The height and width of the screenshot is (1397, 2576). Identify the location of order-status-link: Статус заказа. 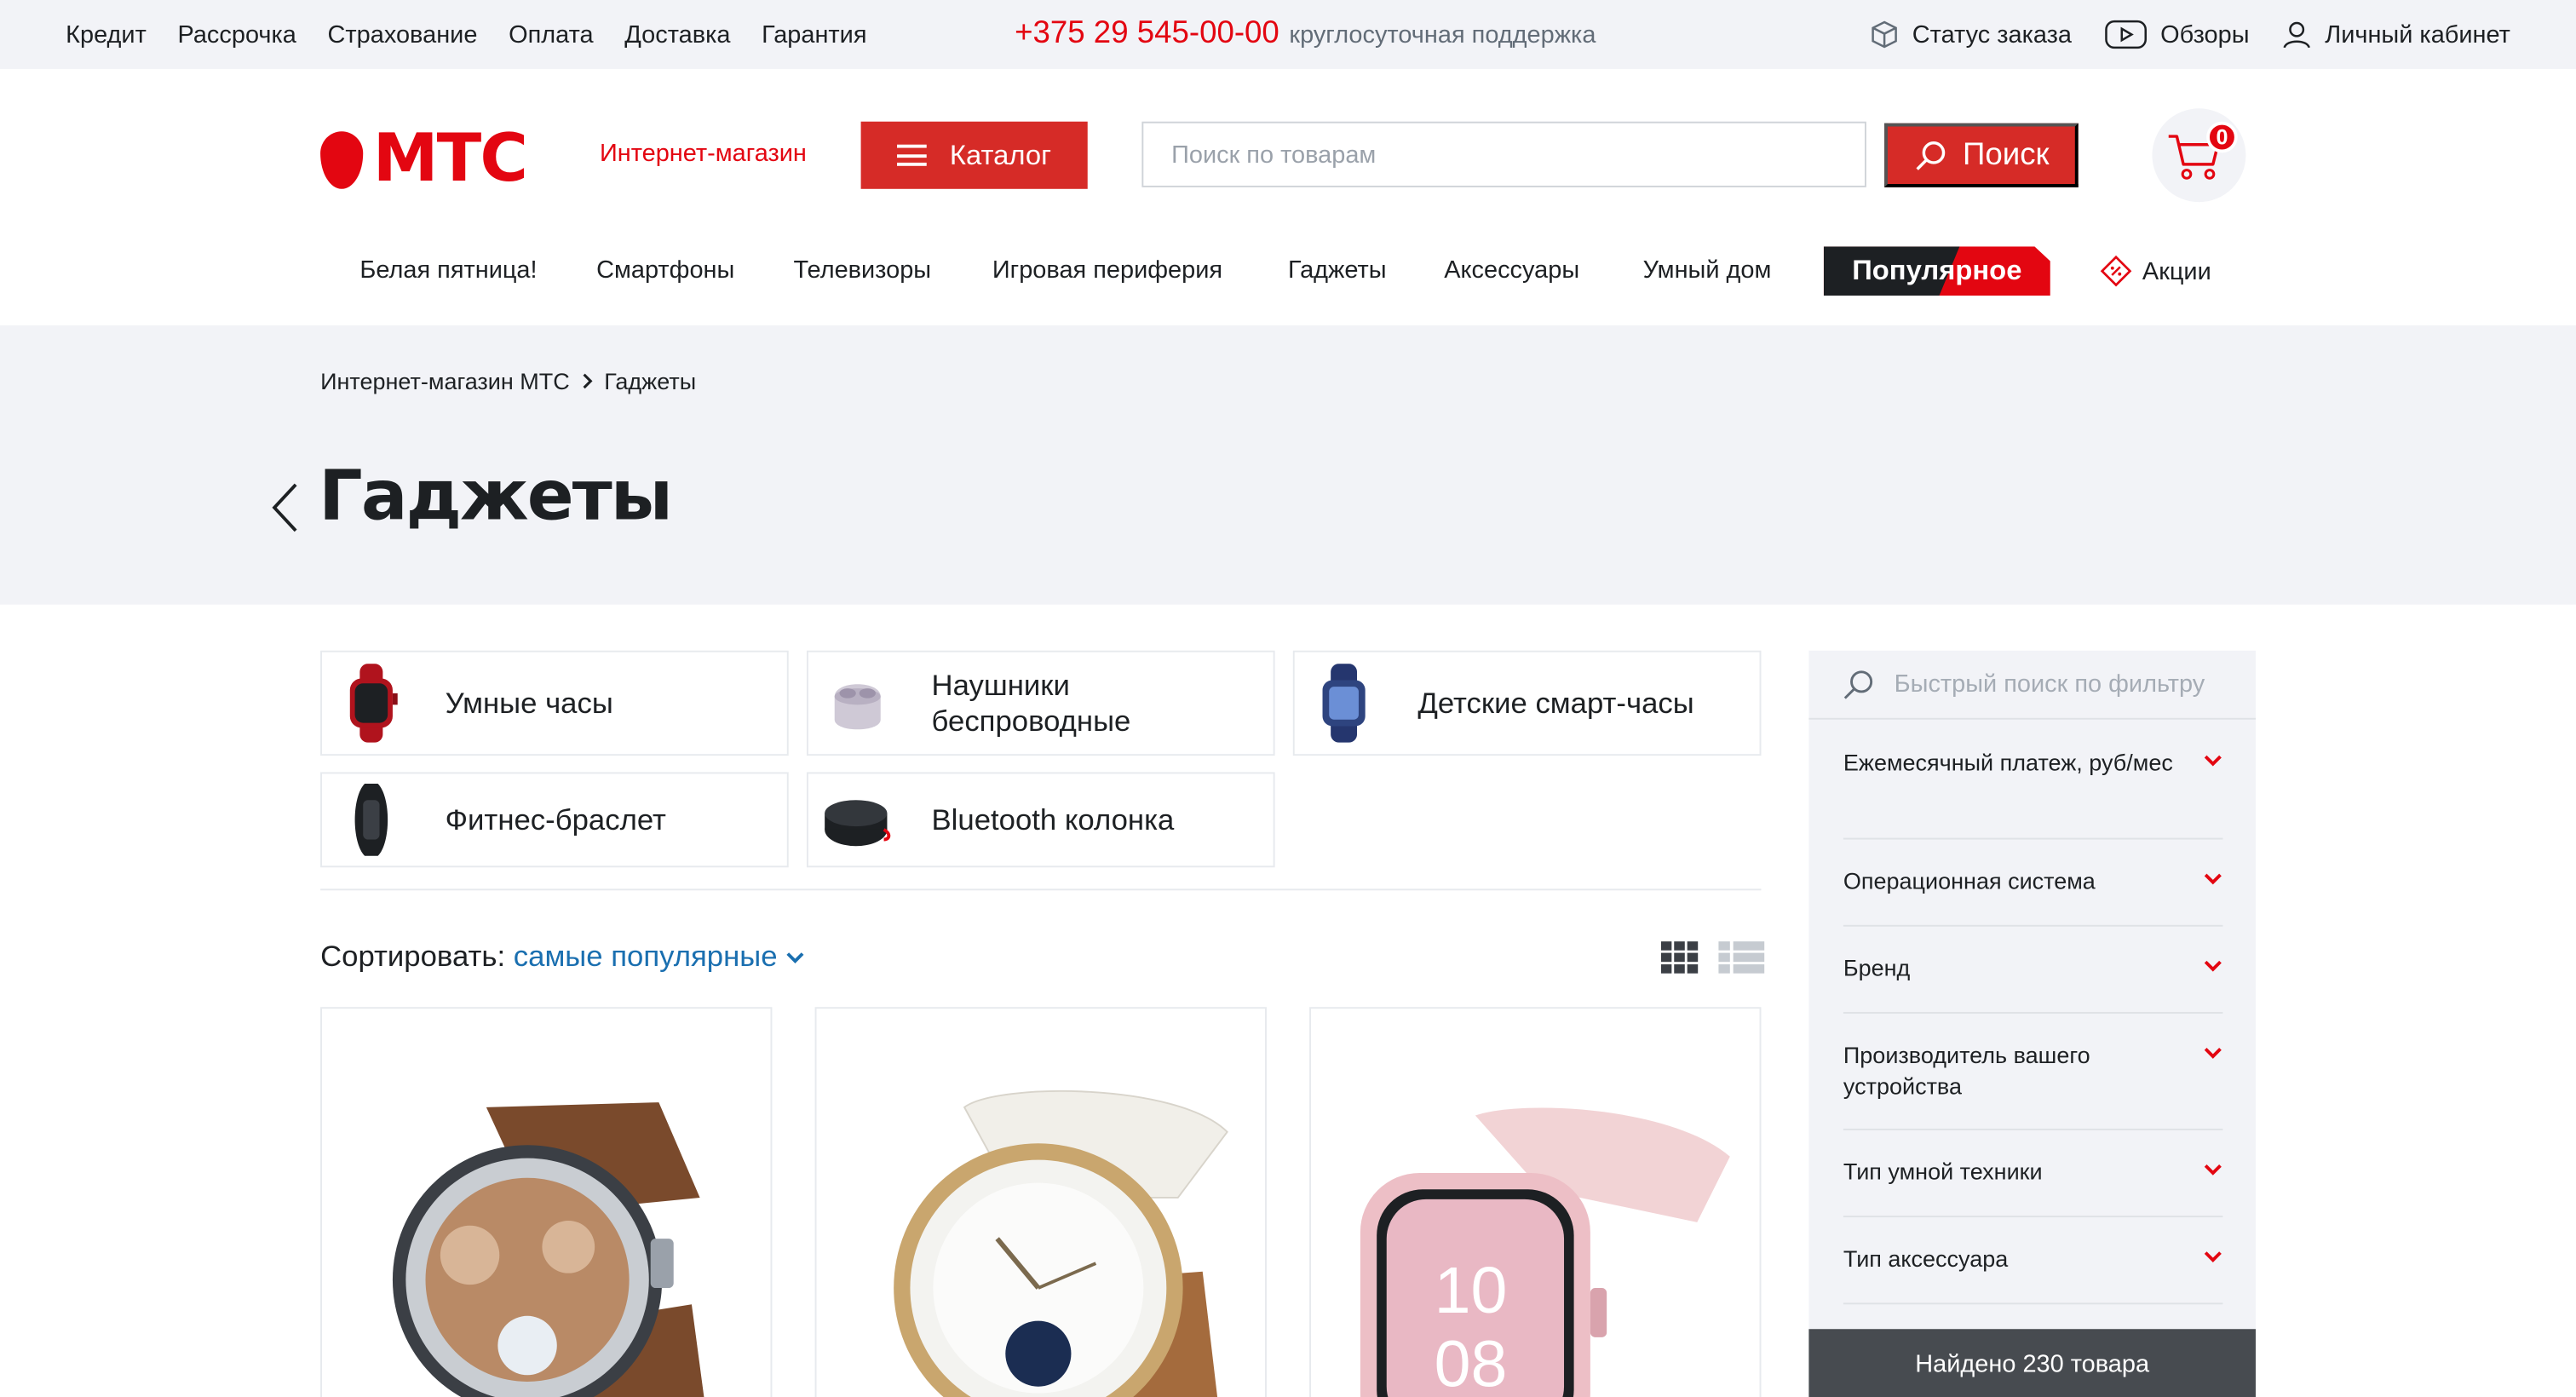
(1971, 35).